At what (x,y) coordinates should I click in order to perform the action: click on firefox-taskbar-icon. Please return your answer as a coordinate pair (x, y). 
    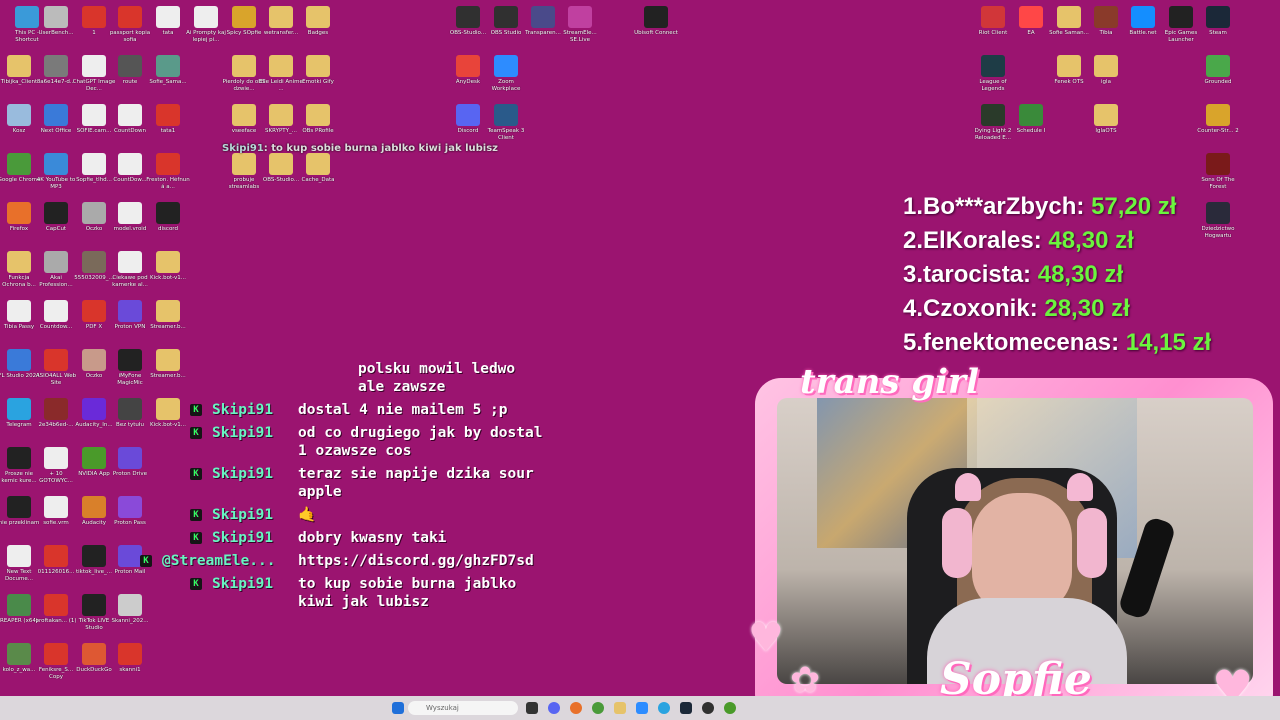
    Looking at the image, I should click on (576, 708).